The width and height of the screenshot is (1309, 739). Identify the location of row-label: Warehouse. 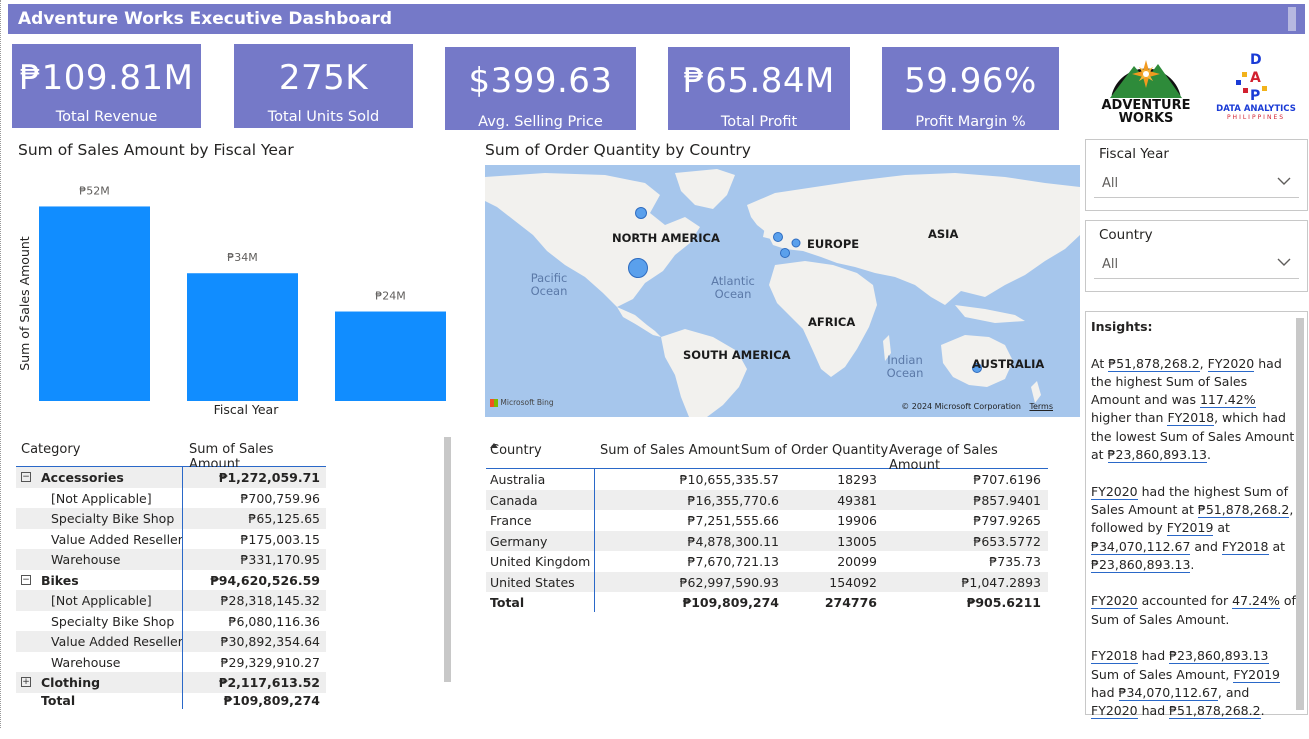
(86, 662).